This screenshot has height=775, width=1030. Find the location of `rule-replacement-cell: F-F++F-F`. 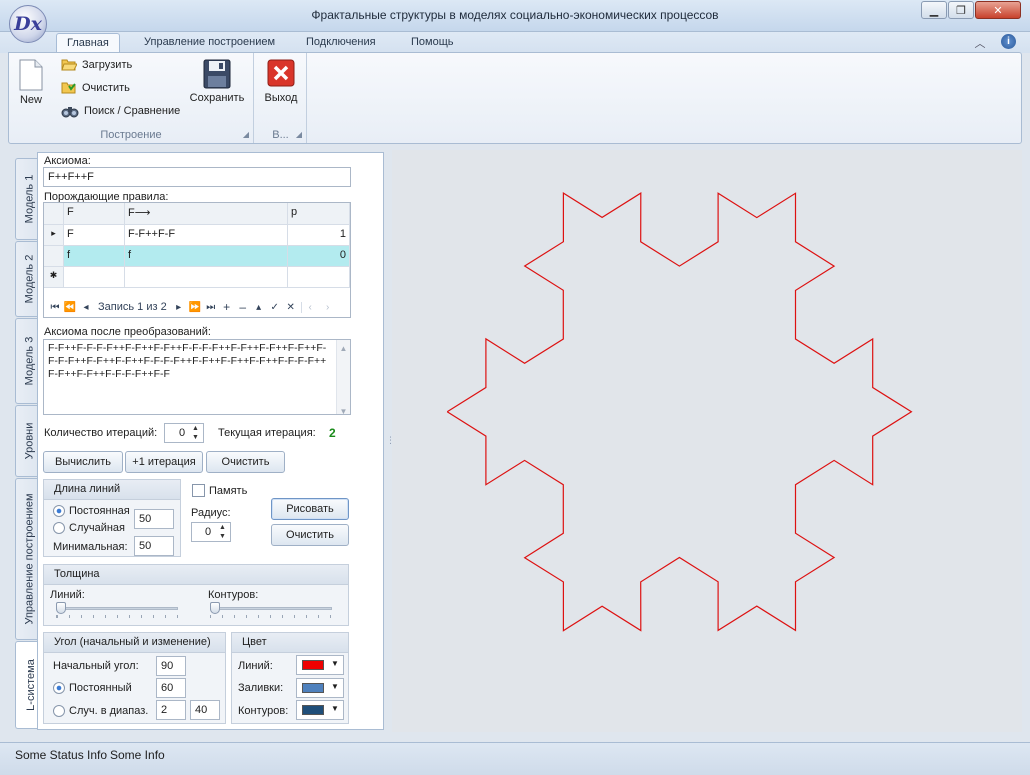

rule-replacement-cell: F-F++F-F is located at coordinates (206, 235).